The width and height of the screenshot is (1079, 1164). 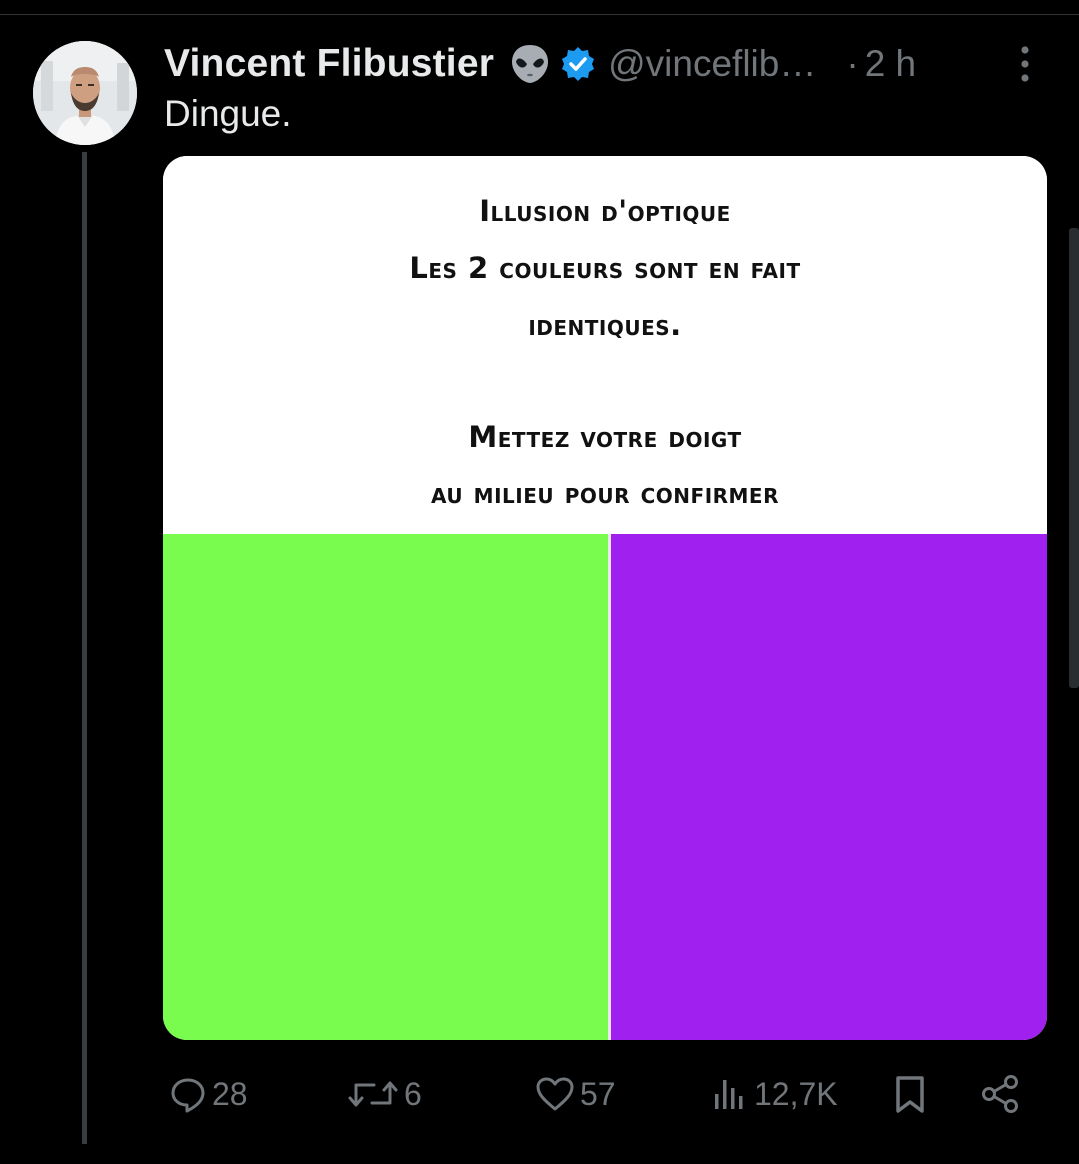 I want to click on views-button: 12,7K, so click(x=774, y=1094).